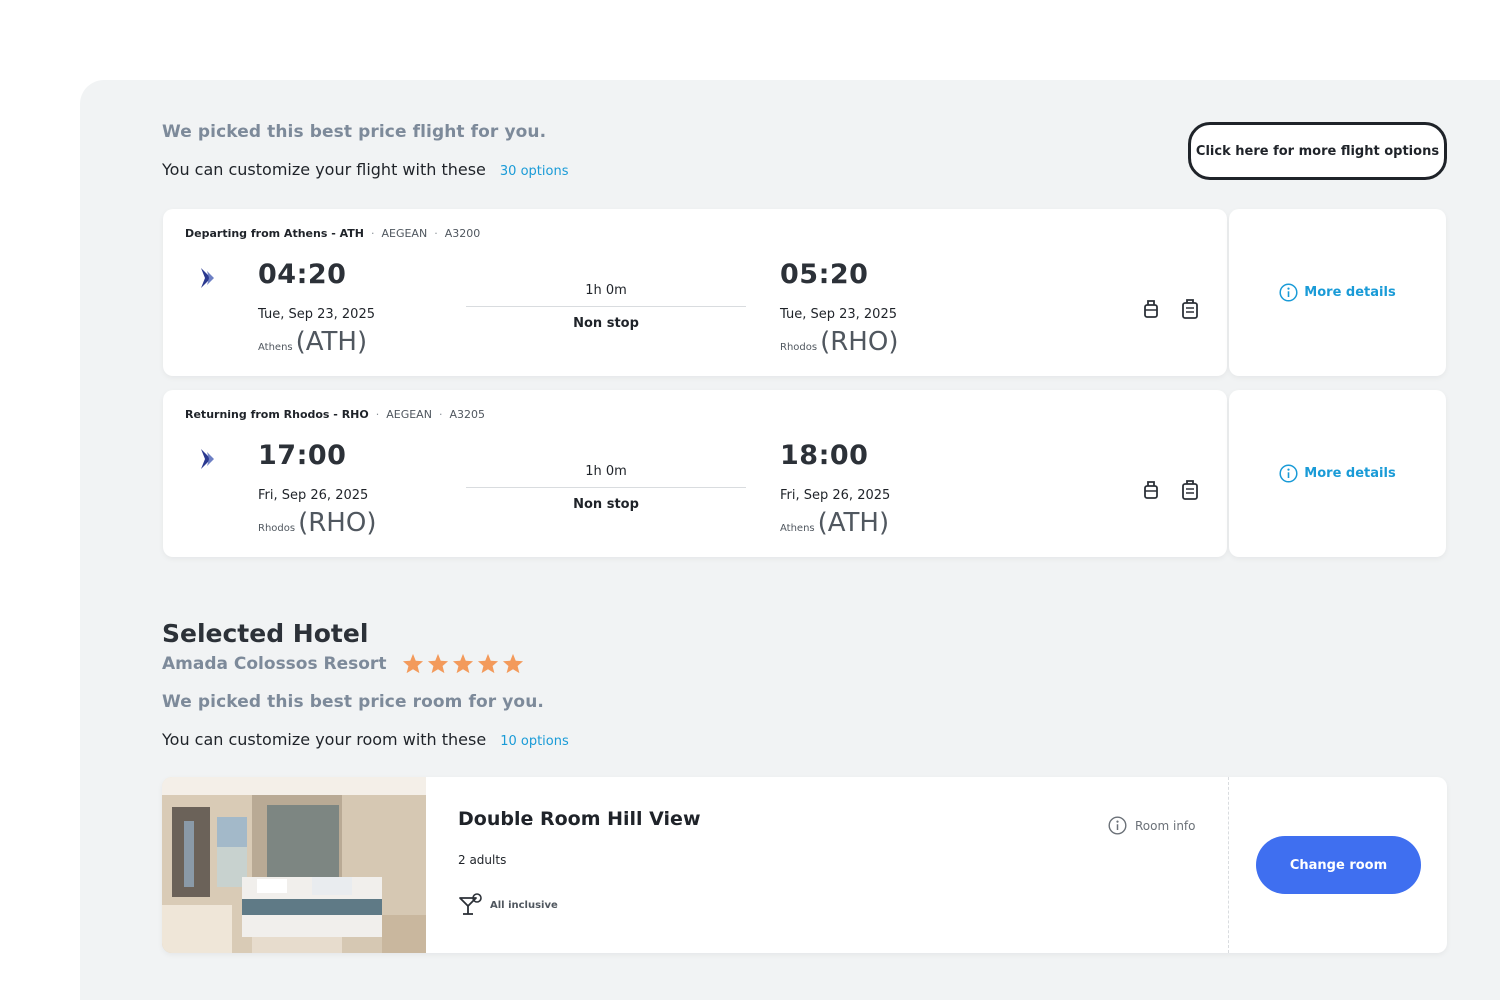 Image resolution: width=1500 pixels, height=1000 pixels. Describe the element at coordinates (824, 274) in the screenshot. I see `arrive-time: 05:20` at that location.